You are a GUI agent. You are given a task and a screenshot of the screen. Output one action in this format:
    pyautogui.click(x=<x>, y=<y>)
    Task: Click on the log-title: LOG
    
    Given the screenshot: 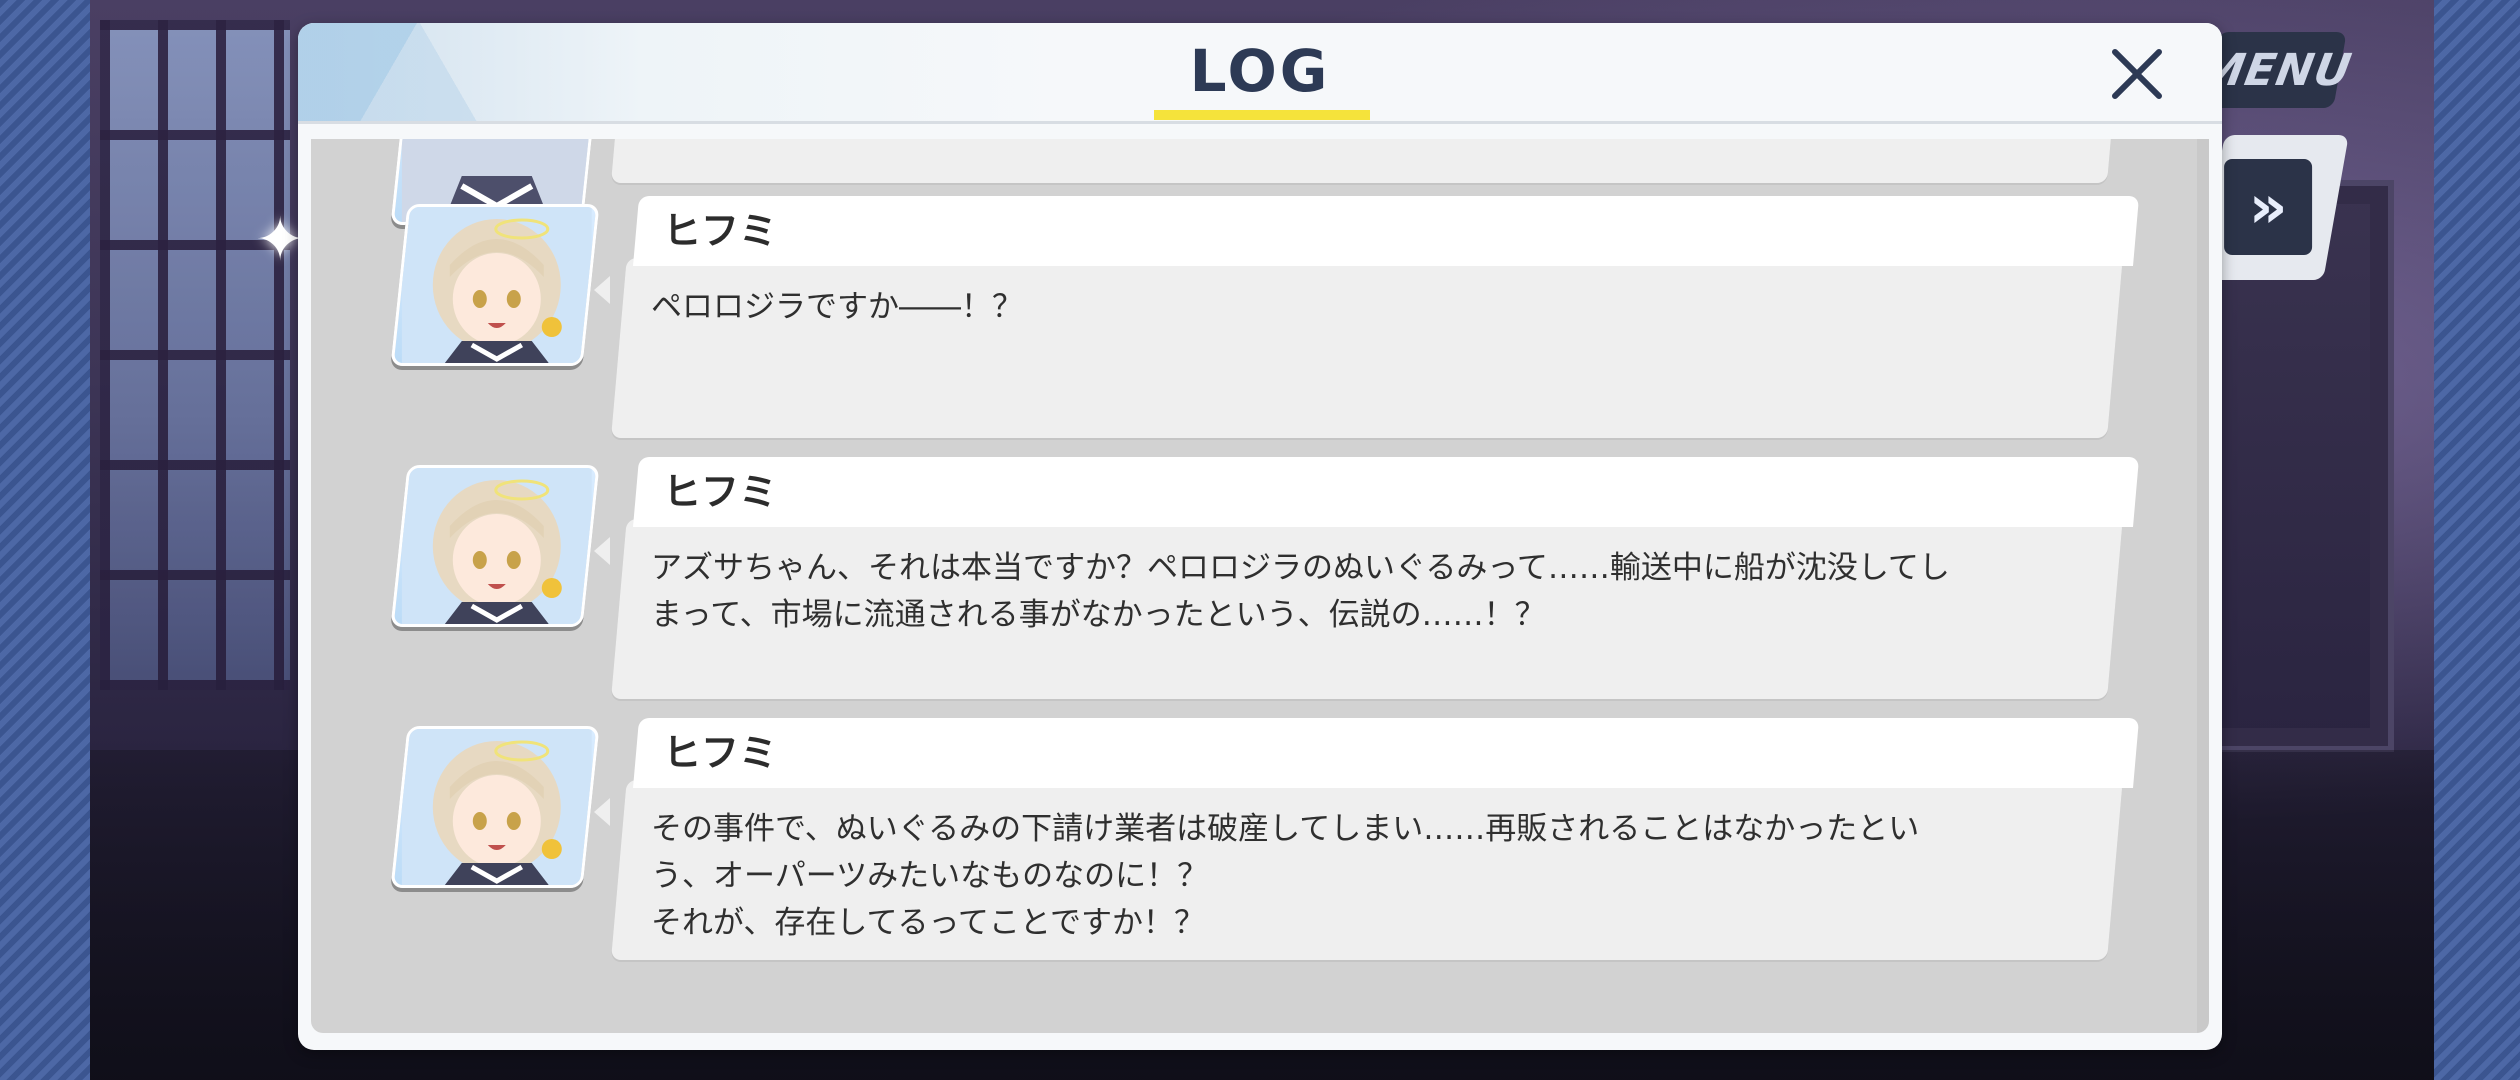 What is the action you would take?
    pyautogui.click(x=1260, y=71)
    